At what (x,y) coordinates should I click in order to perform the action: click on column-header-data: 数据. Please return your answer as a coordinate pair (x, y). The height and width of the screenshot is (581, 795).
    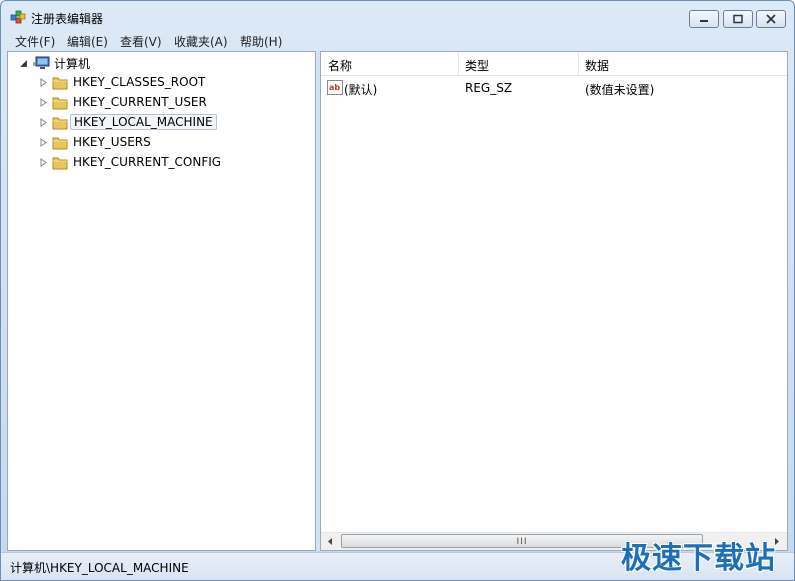
    Looking at the image, I should click on (597, 65).